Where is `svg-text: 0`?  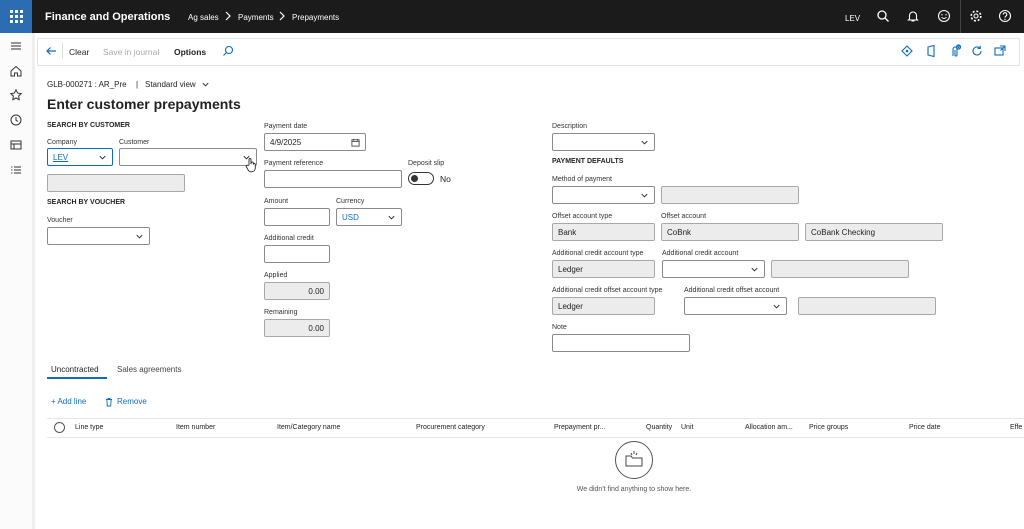 svg-text: 0 is located at coordinates (959, 47).